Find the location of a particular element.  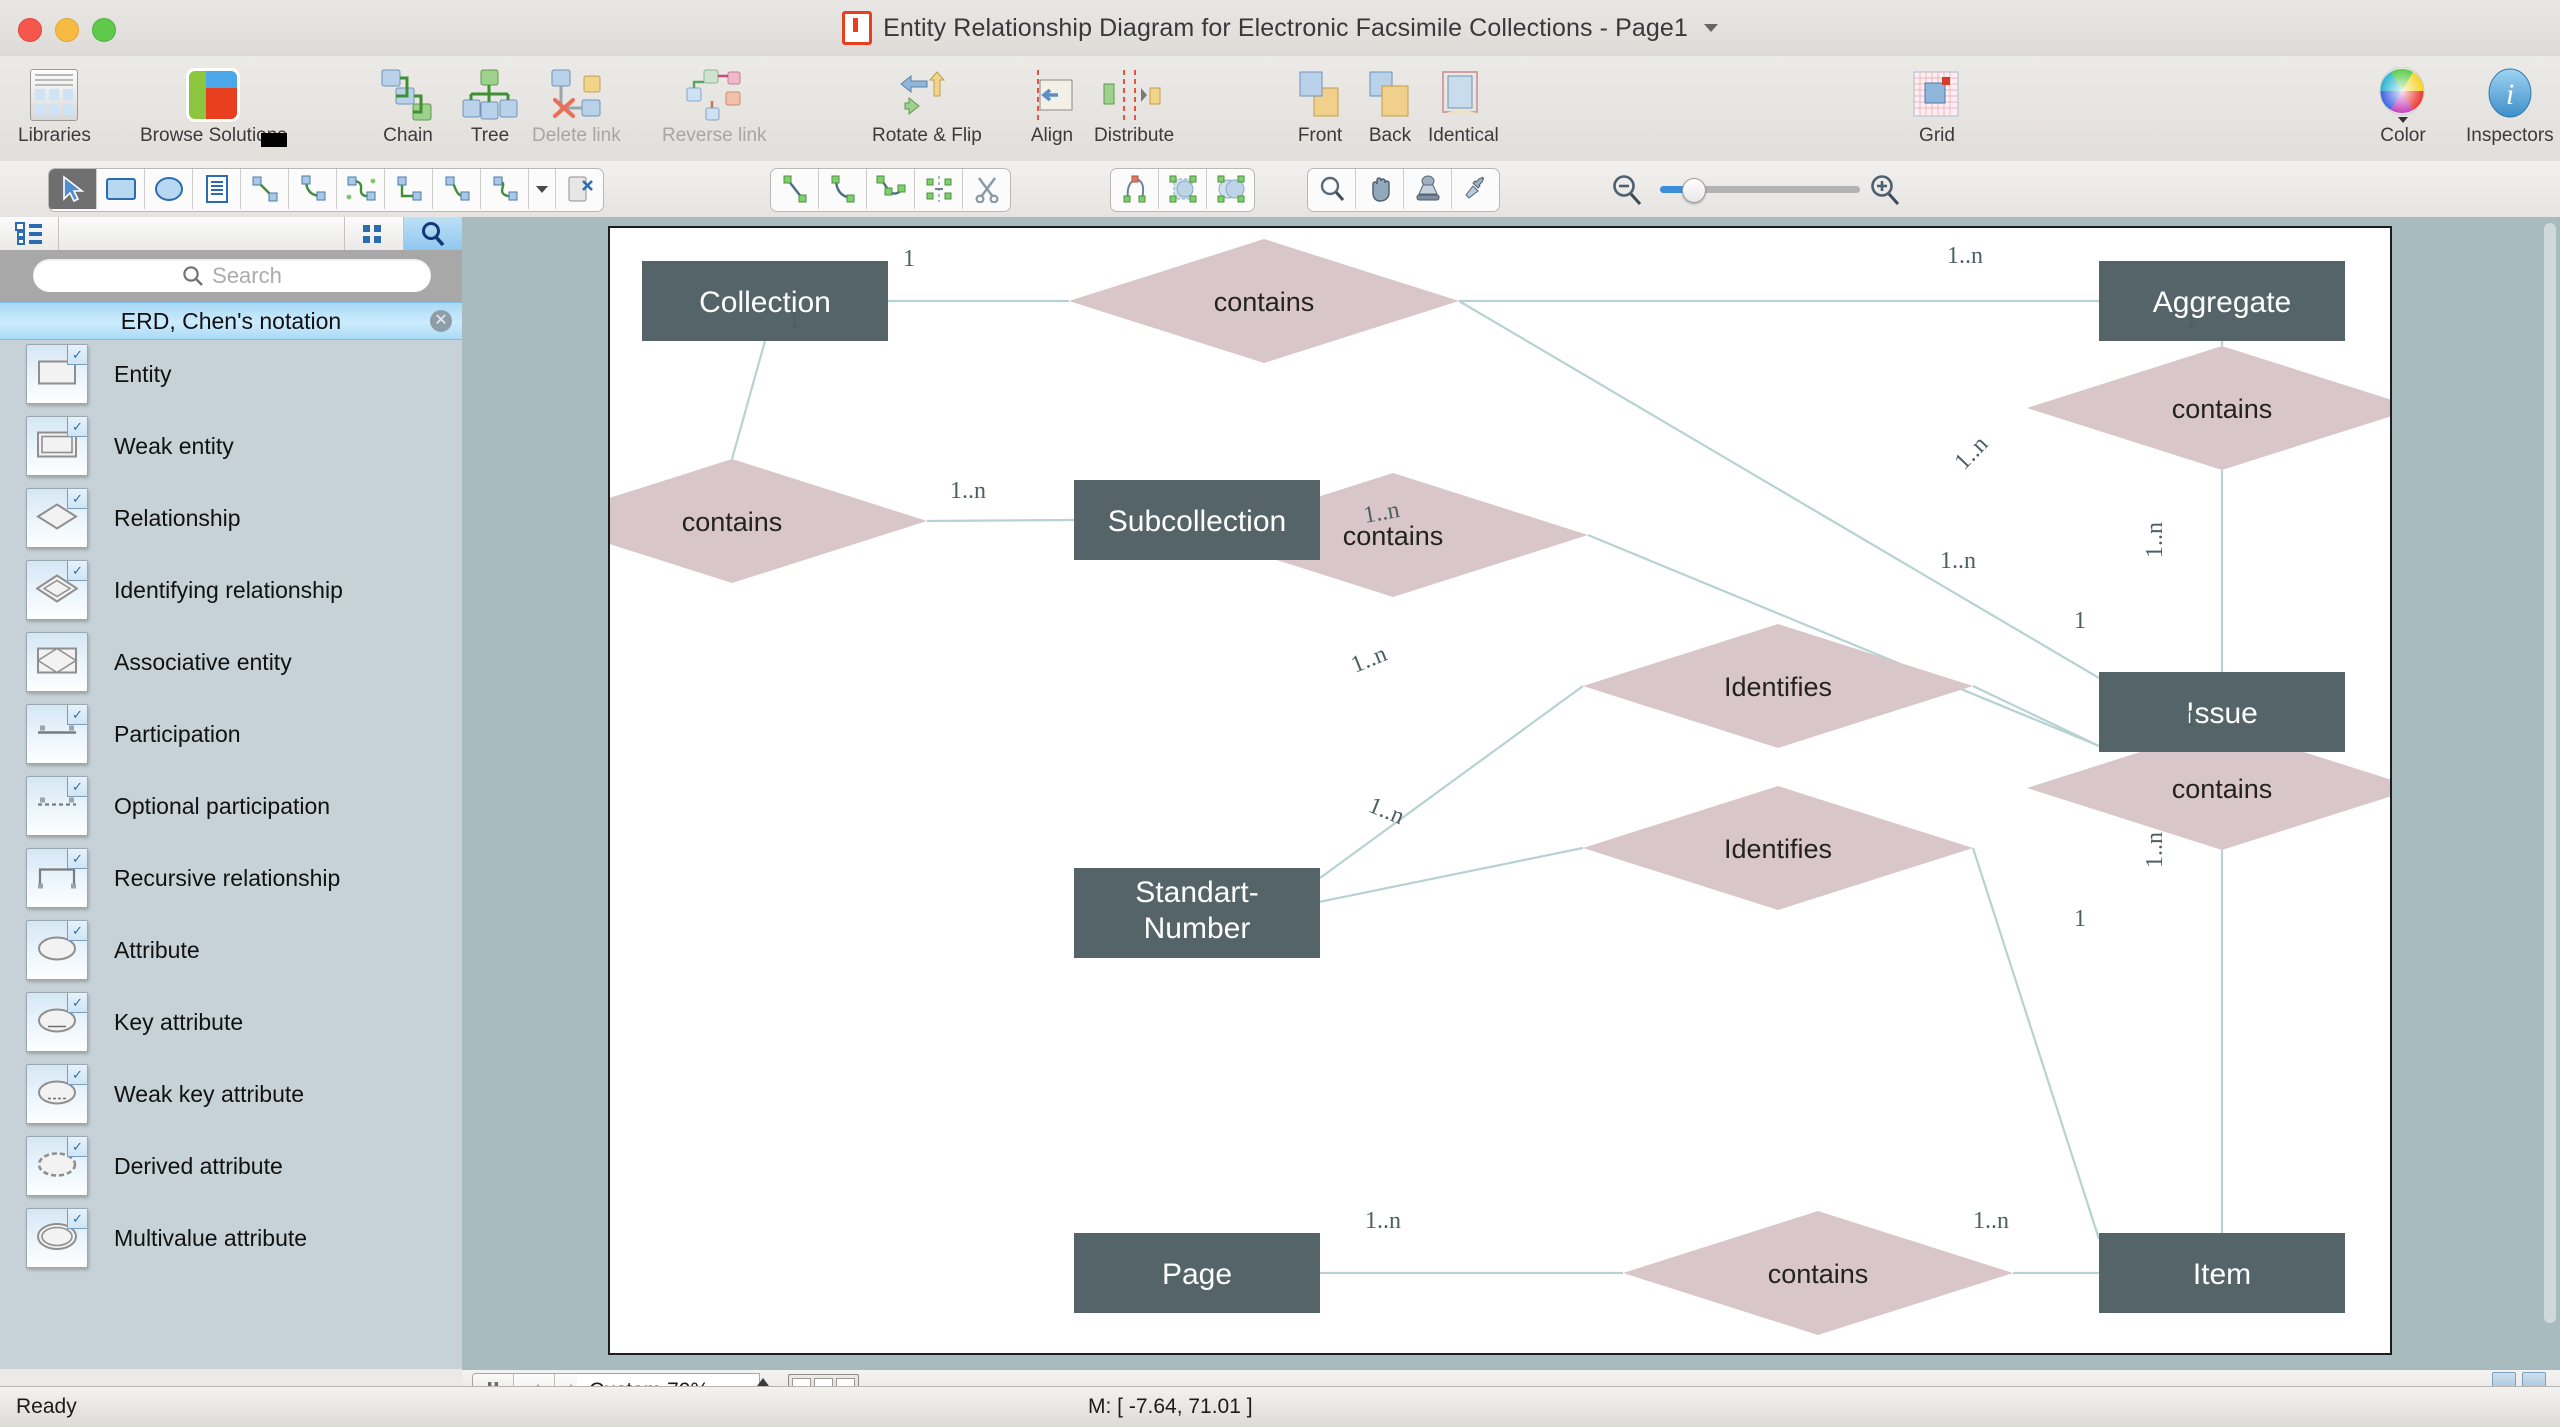

relationship-r3: contains is located at coordinates (2208, 408).